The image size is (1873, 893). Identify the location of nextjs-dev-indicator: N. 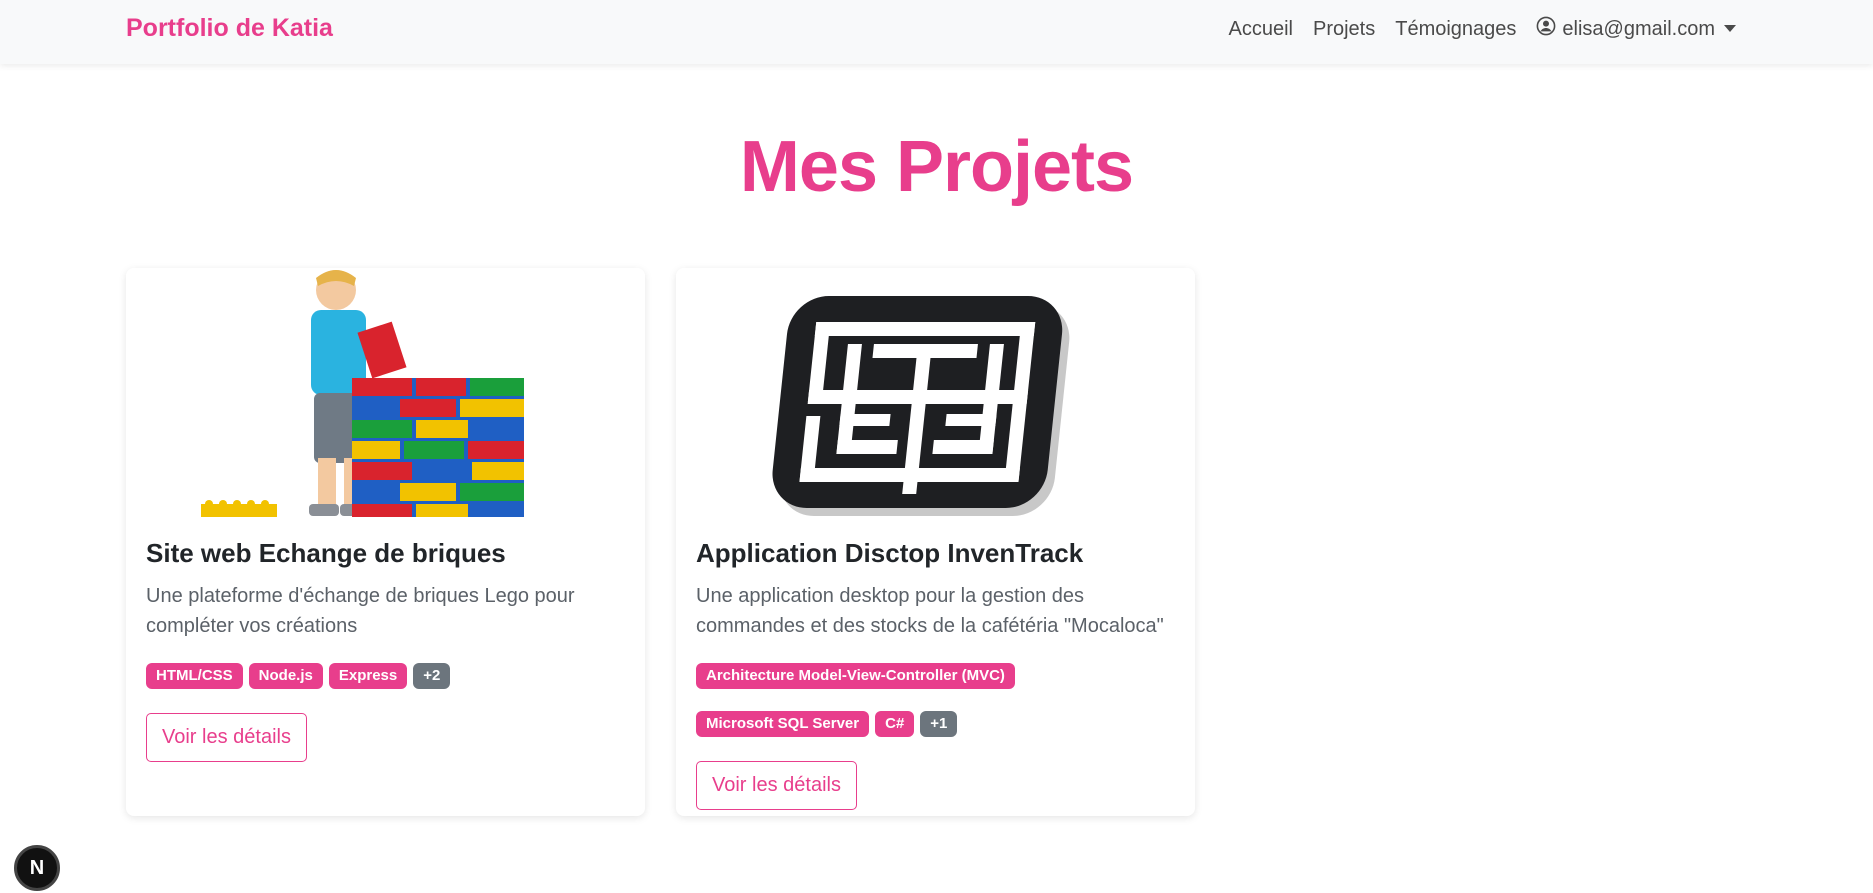
(37, 868).